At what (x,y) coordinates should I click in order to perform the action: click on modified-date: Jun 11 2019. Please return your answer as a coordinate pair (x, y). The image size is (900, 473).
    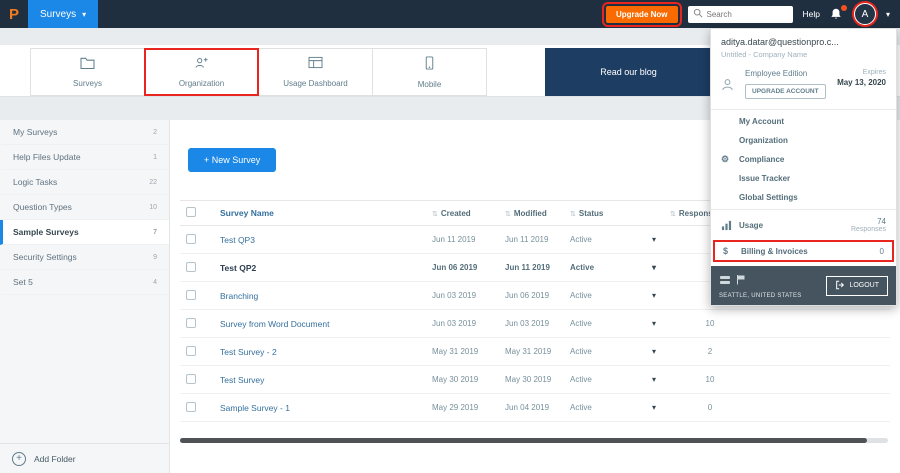
    Looking at the image, I should click on (527, 239).